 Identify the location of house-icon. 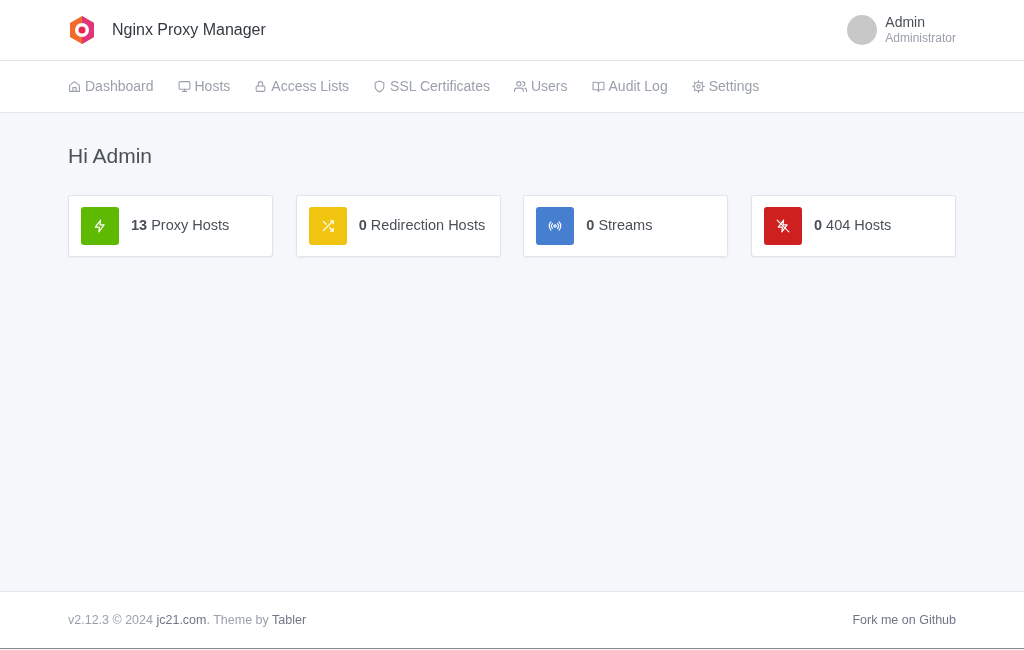
(74, 86).